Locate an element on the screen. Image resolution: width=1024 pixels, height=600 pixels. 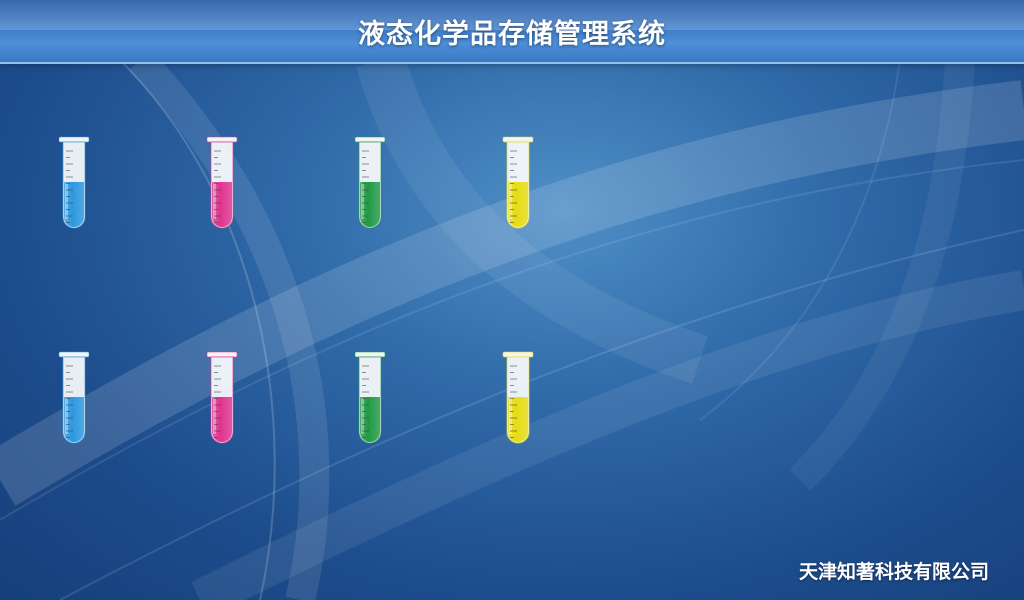
app-title: 液态化学品存储管理系统 is located at coordinates (512, 34).